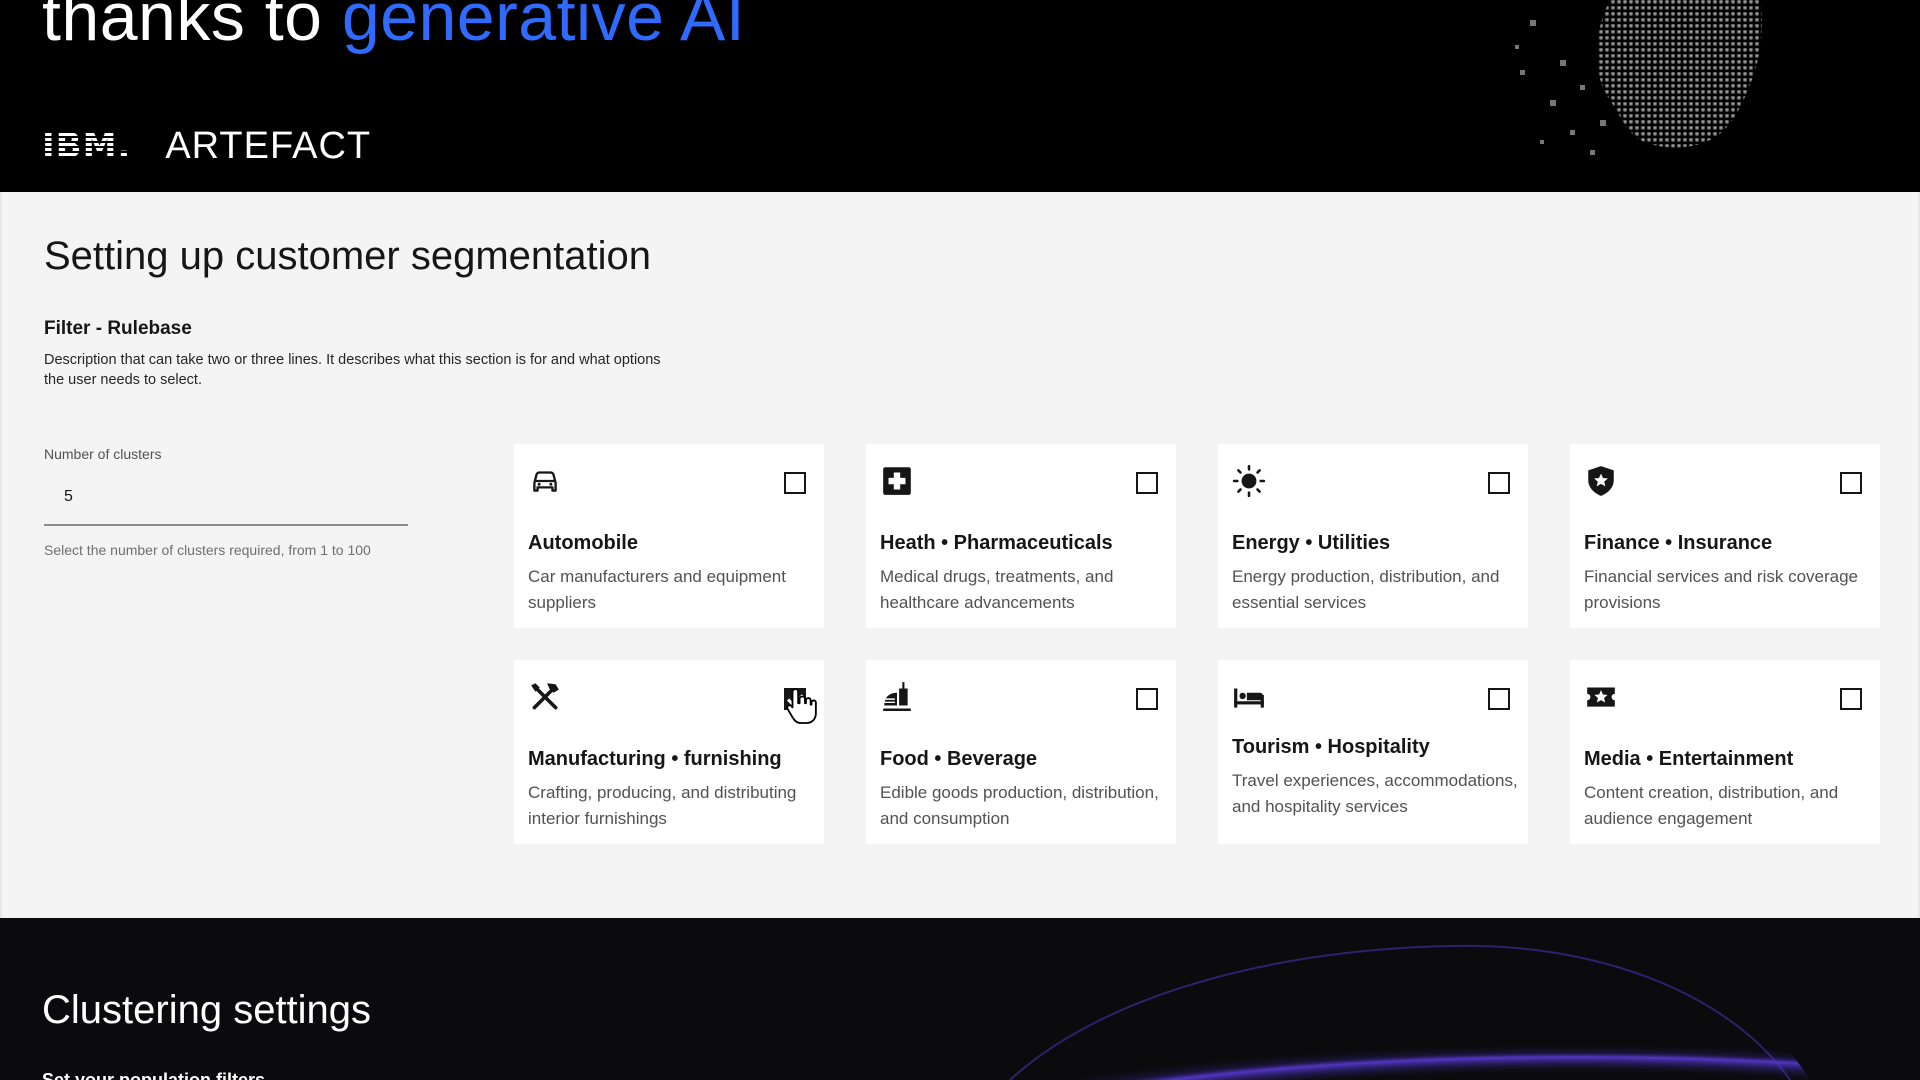 This screenshot has height=1080, width=1920. Describe the element at coordinates (959, 759) in the screenshot. I see `card-title: Food • Beverage` at that location.